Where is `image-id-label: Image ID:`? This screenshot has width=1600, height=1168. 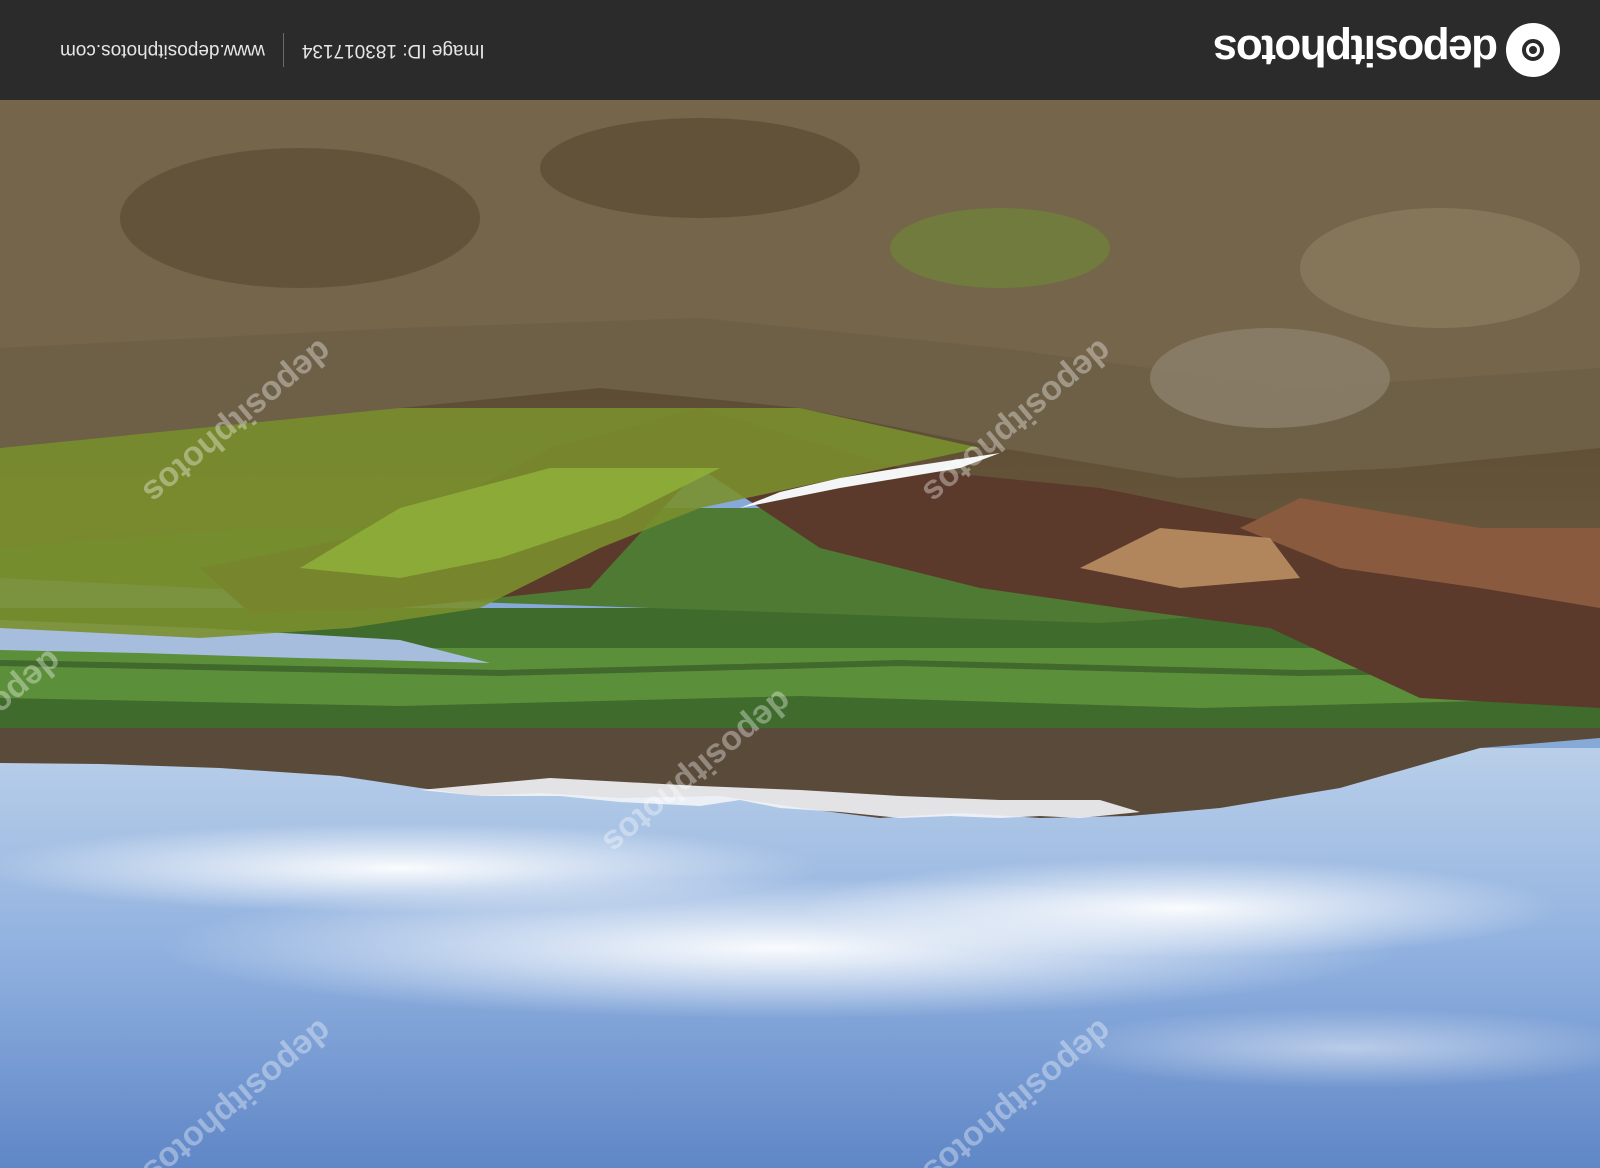
image-id-label: Image ID: is located at coordinates (443, 50).